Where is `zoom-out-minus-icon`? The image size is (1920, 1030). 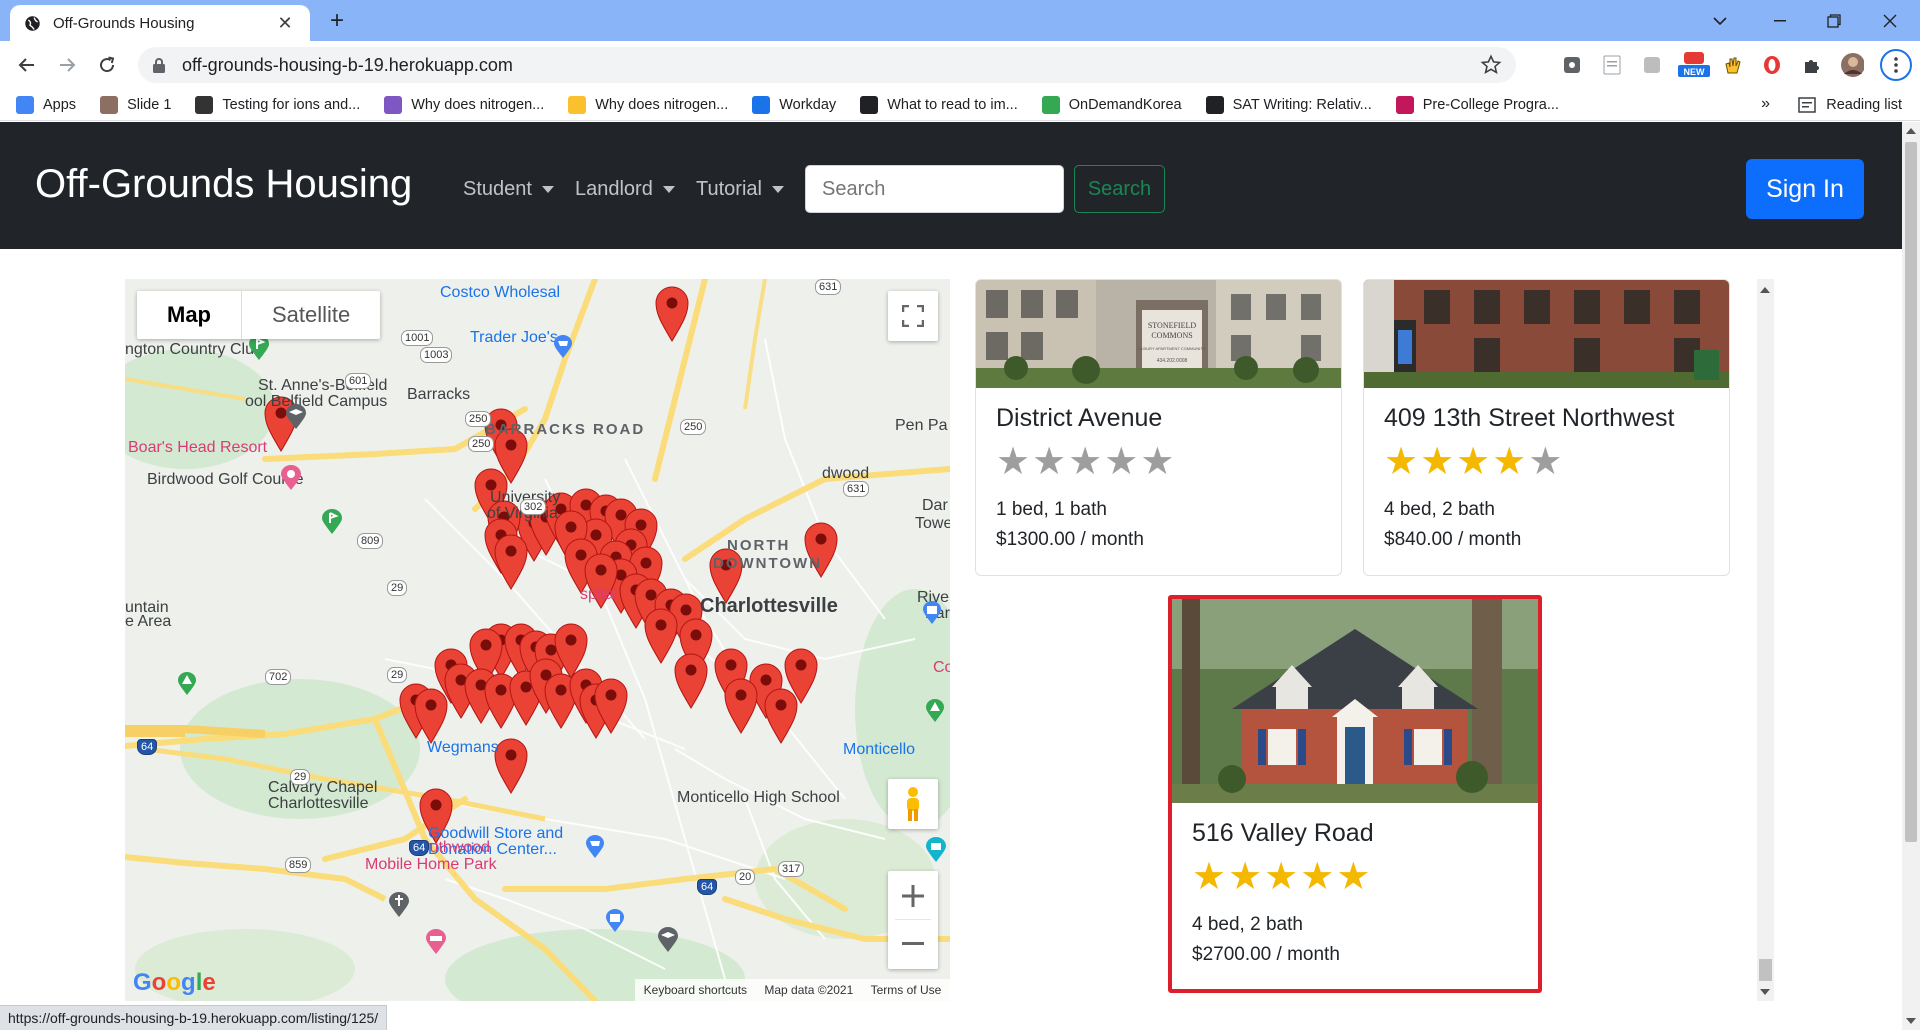
zoom-out-minus-icon is located at coordinates (913, 944).